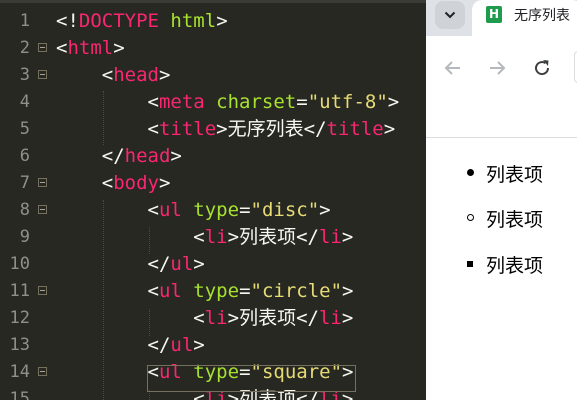 Image resolution: width=577 pixels, height=400 pixels. What do you see at coordinates (118, 21) in the screenshot?
I see `code-token: DOCTYPE` at bounding box center [118, 21].